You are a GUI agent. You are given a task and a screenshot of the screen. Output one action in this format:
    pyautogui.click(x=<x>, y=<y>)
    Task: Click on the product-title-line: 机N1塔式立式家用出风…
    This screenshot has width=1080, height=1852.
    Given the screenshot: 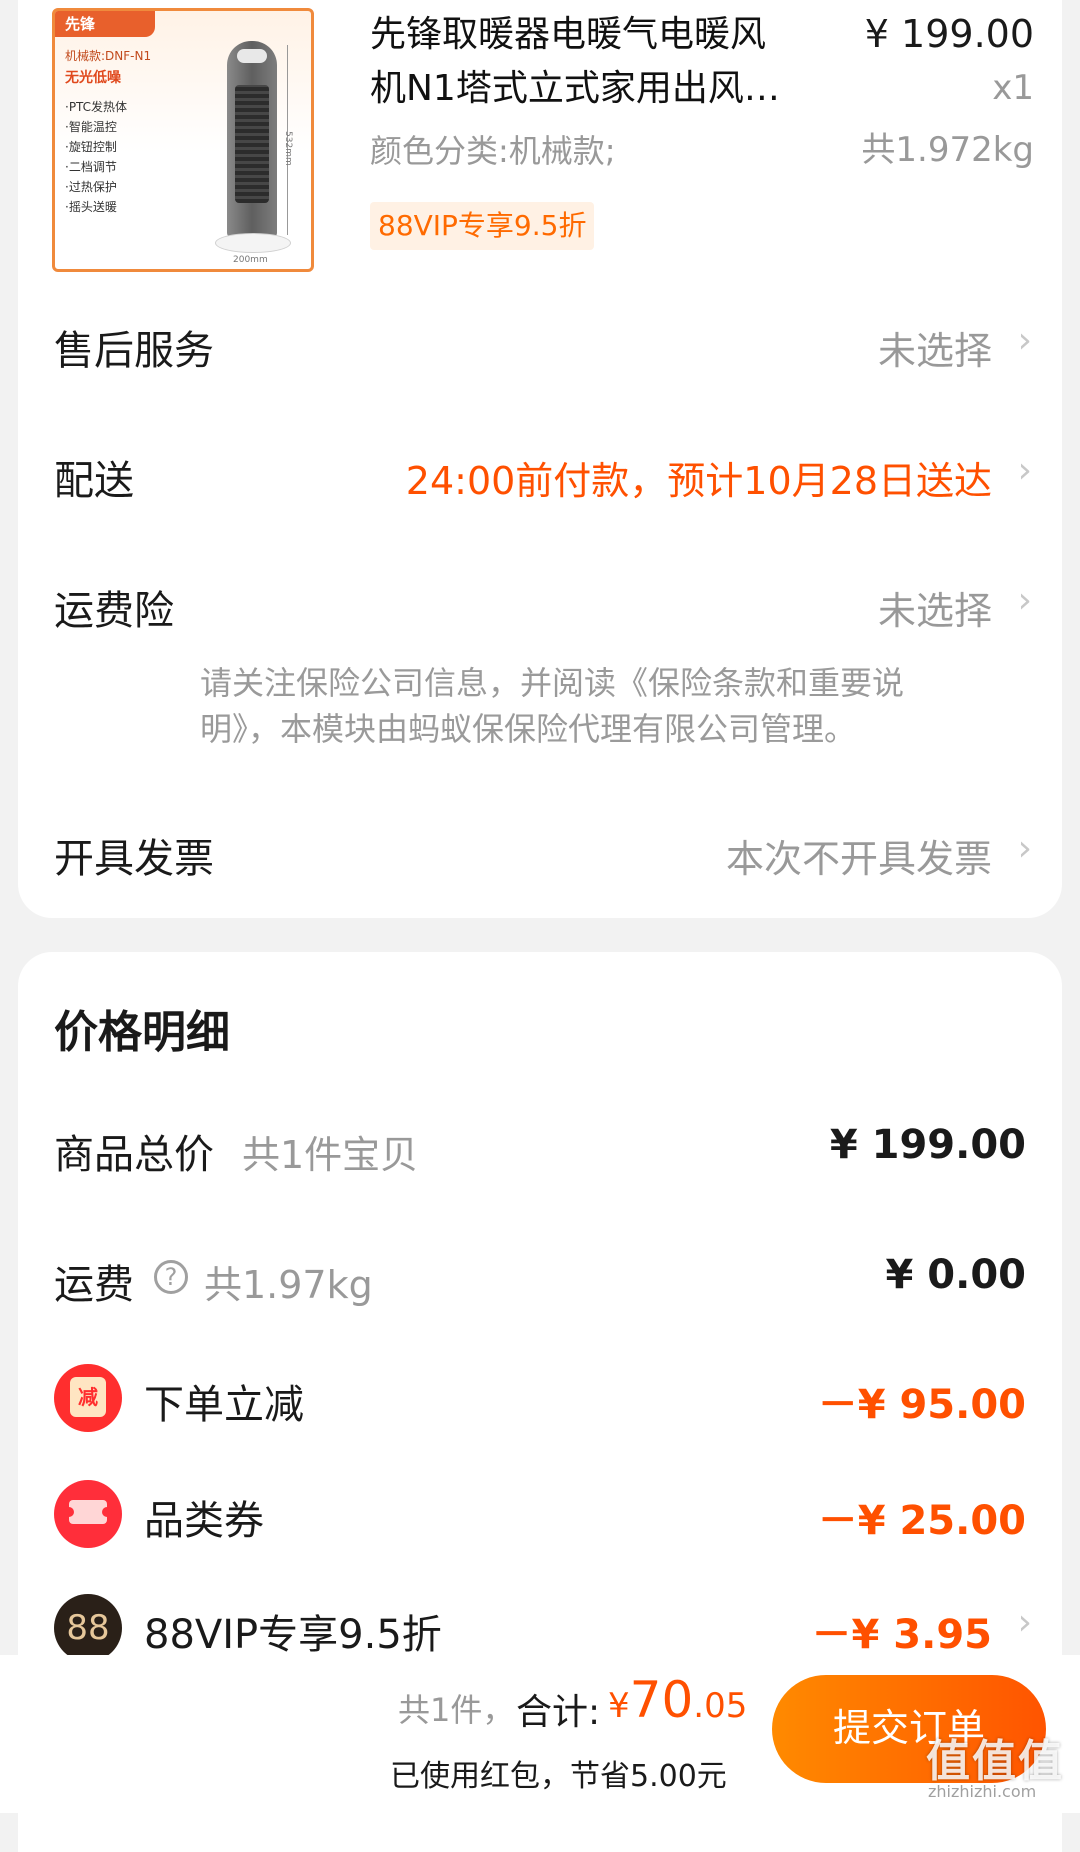 What is the action you would take?
    pyautogui.click(x=575, y=88)
    